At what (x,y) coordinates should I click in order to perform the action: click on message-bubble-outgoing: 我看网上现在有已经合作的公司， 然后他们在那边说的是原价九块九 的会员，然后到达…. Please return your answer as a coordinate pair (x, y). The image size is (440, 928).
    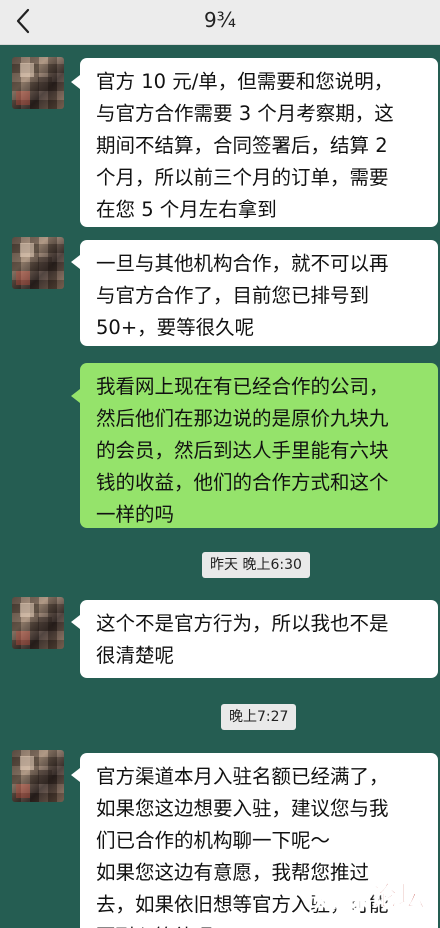
    Looking at the image, I should click on (259, 445).